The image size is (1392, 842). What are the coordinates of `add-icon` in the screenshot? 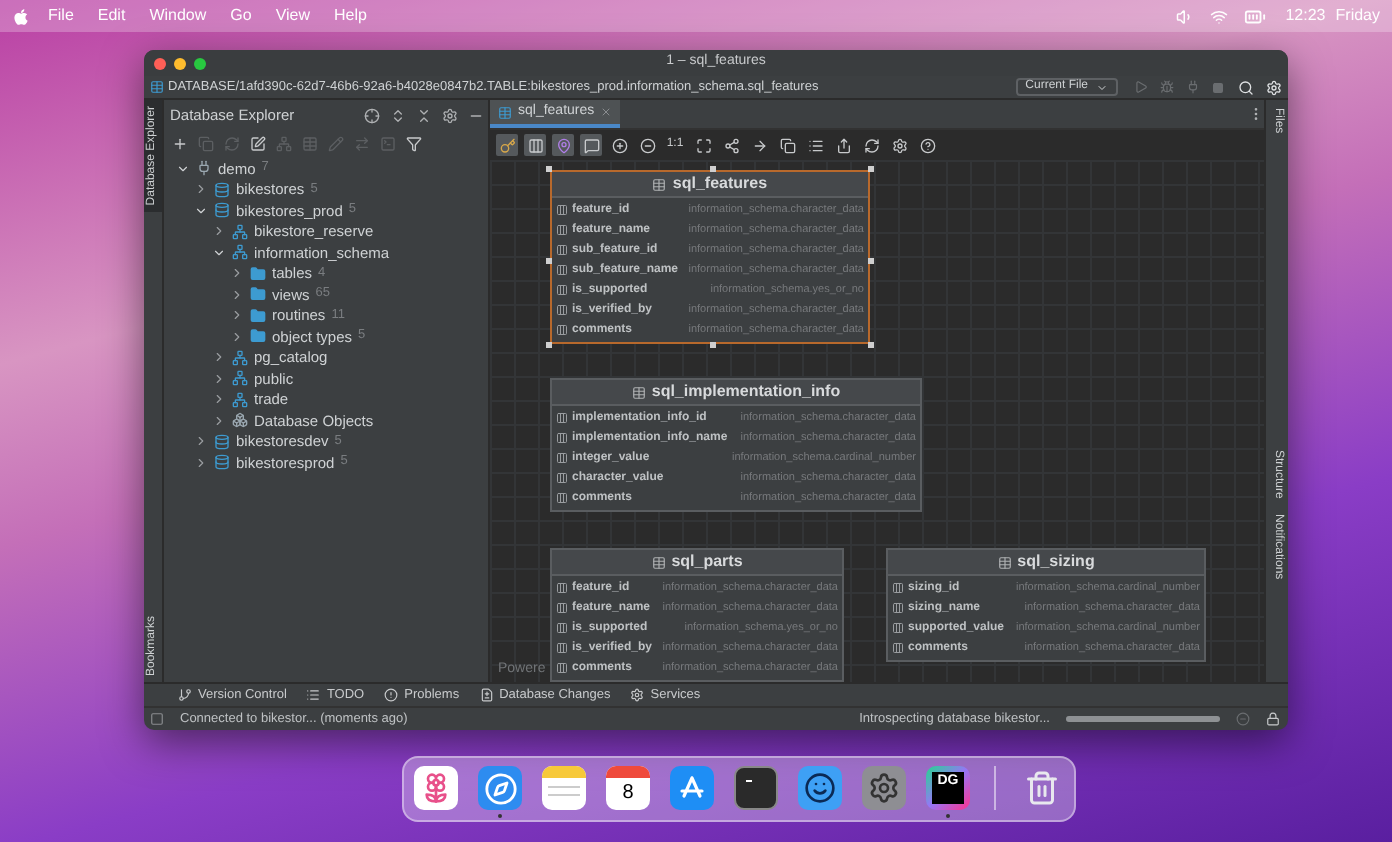 It's located at (180, 143).